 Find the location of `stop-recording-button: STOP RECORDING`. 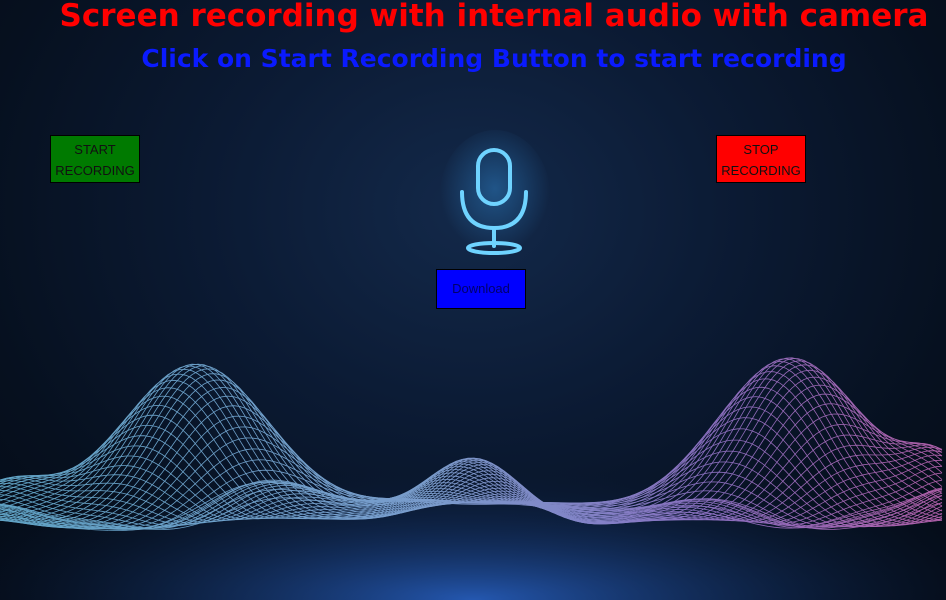

stop-recording-button: STOP RECORDING is located at coordinates (761, 159).